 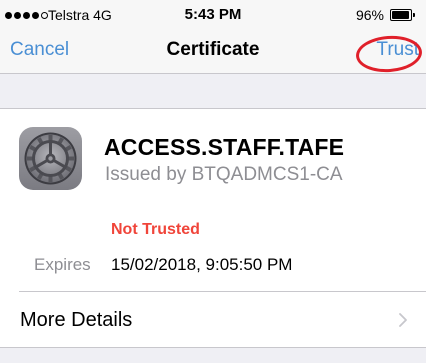 What do you see at coordinates (403, 320) in the screenshot?
I see `chevron-right-icon` at bounding box center [403, 320].